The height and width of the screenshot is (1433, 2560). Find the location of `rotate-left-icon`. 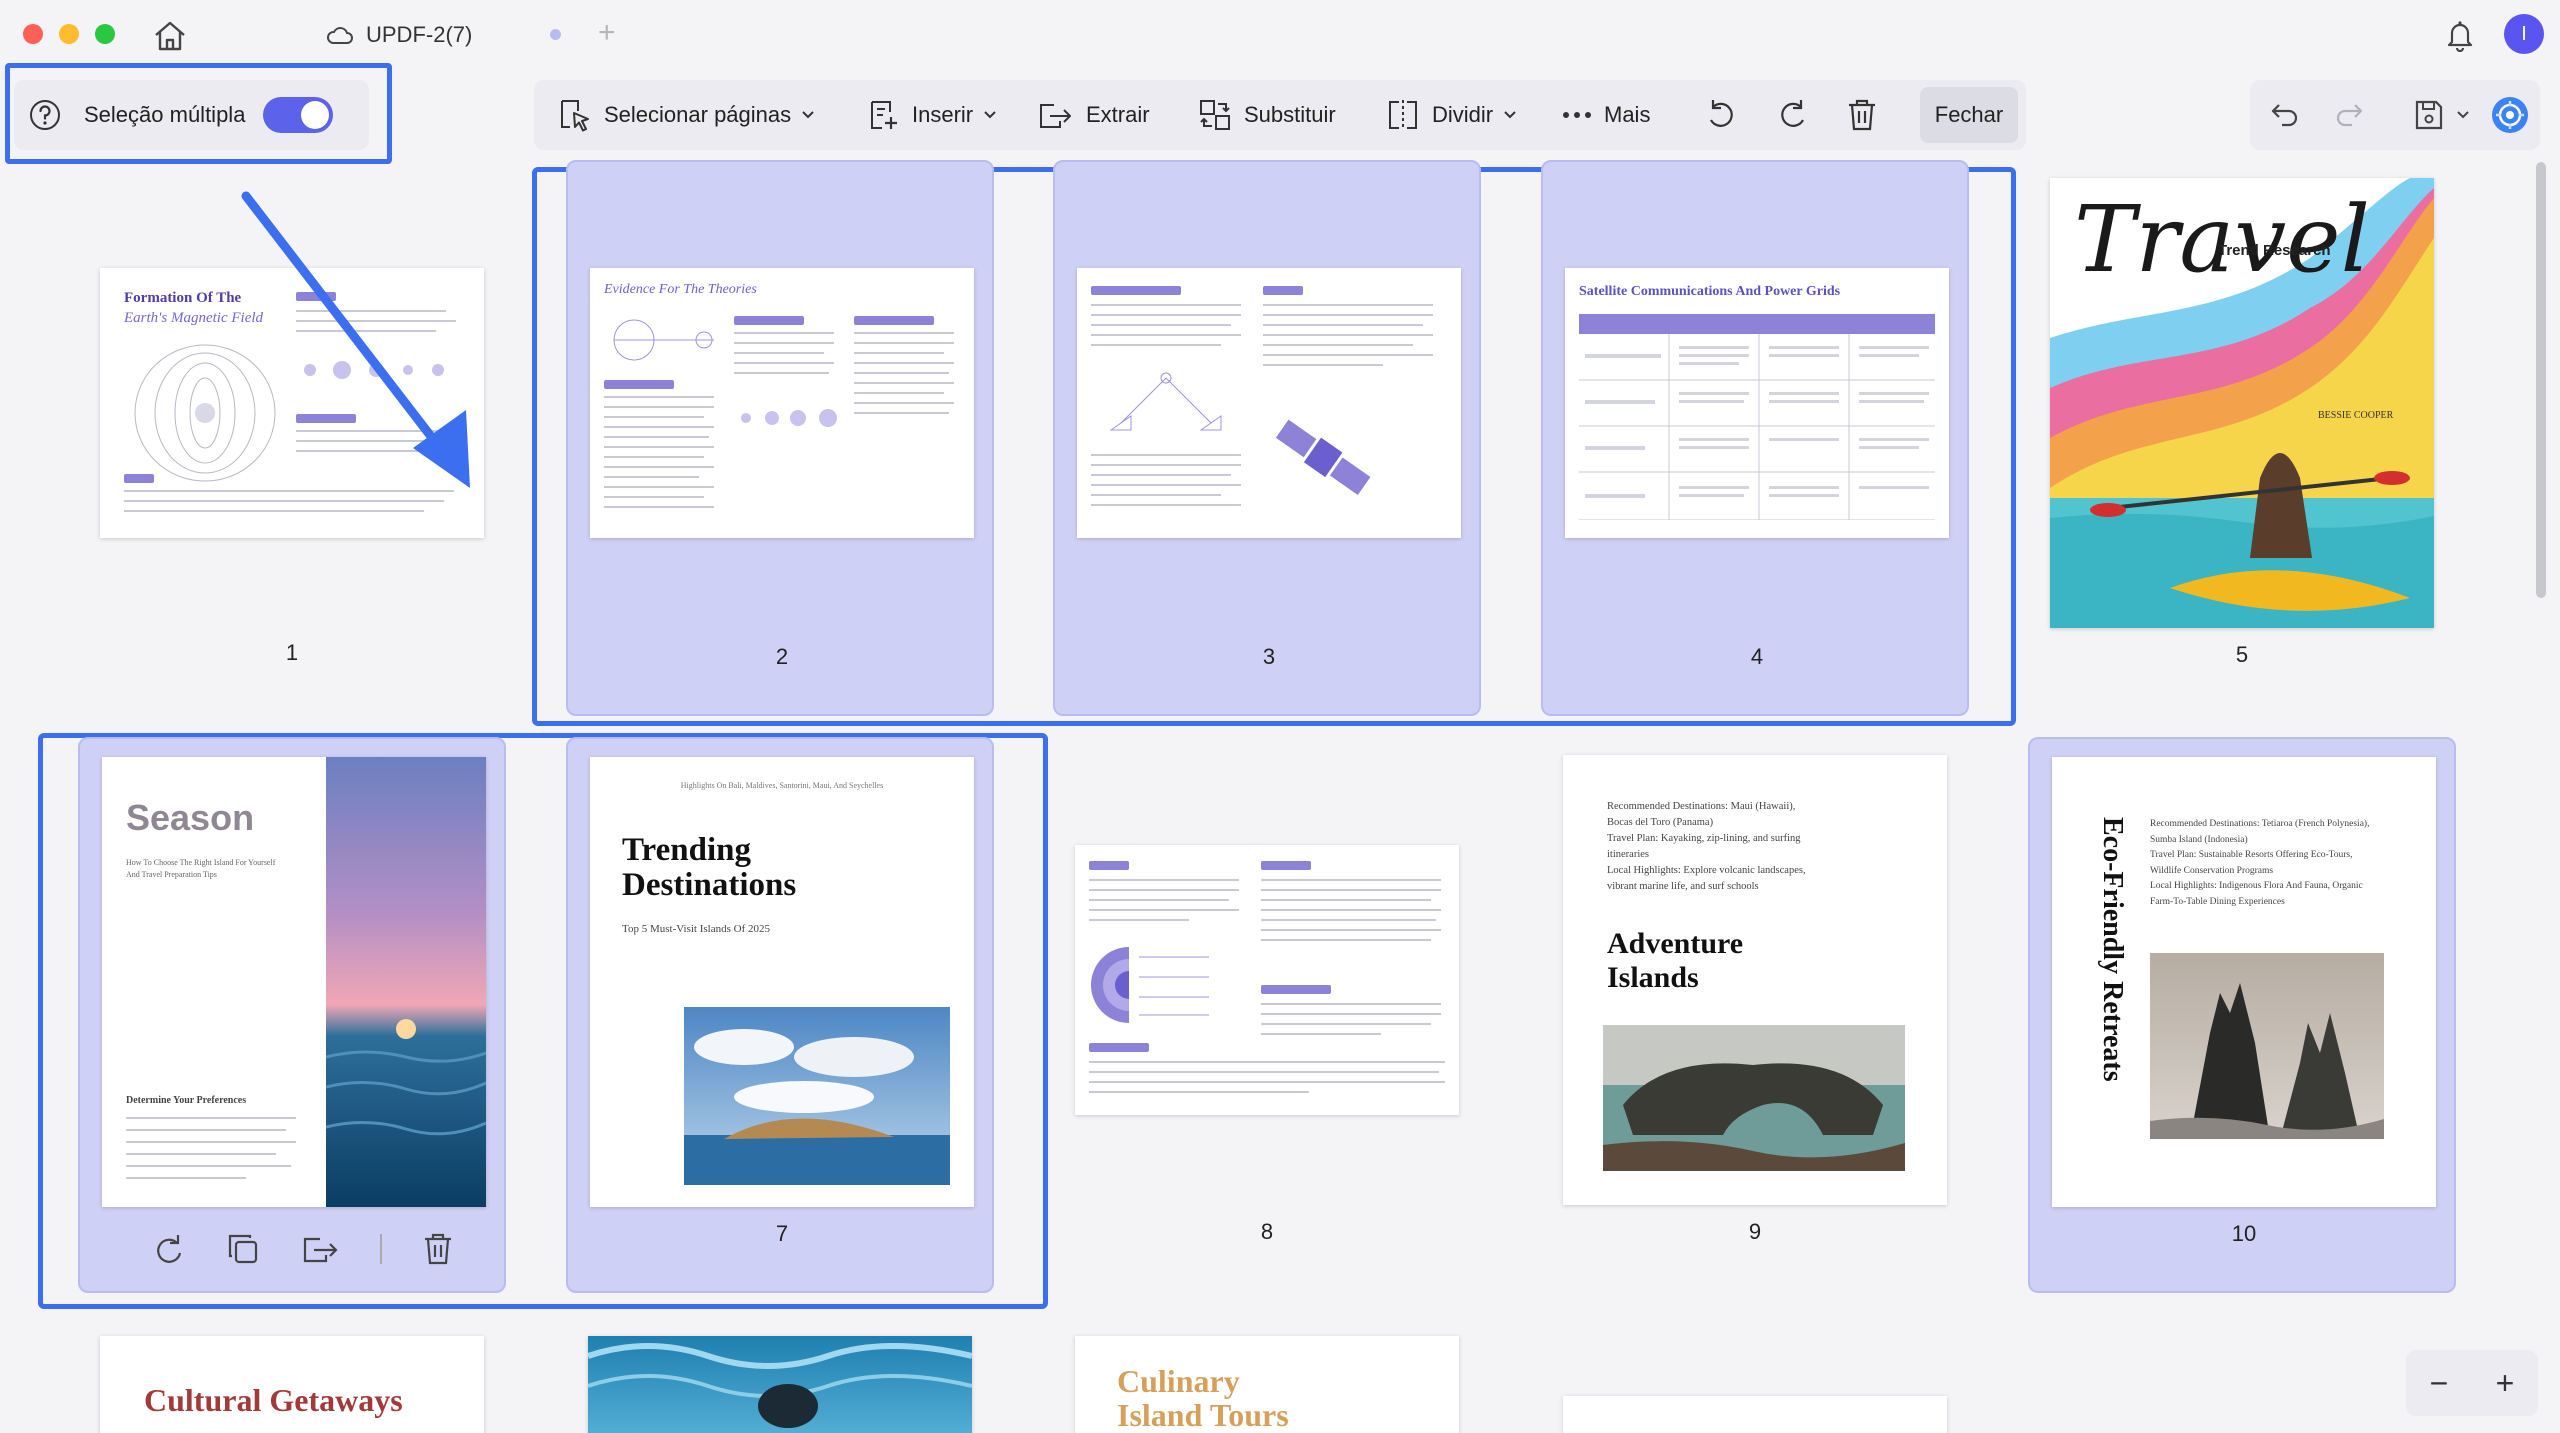

rotate-left-icon is located at coordinates (1721, 115).